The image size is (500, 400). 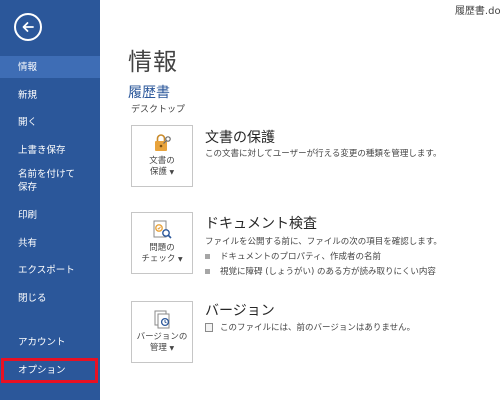 I want to click on document-name: 履歴書, so click(x=149, y=93).